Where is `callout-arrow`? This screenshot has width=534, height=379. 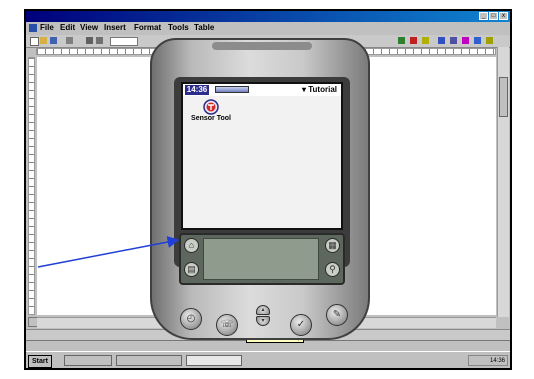 callout-arrow is located at coordinates (108, 252).